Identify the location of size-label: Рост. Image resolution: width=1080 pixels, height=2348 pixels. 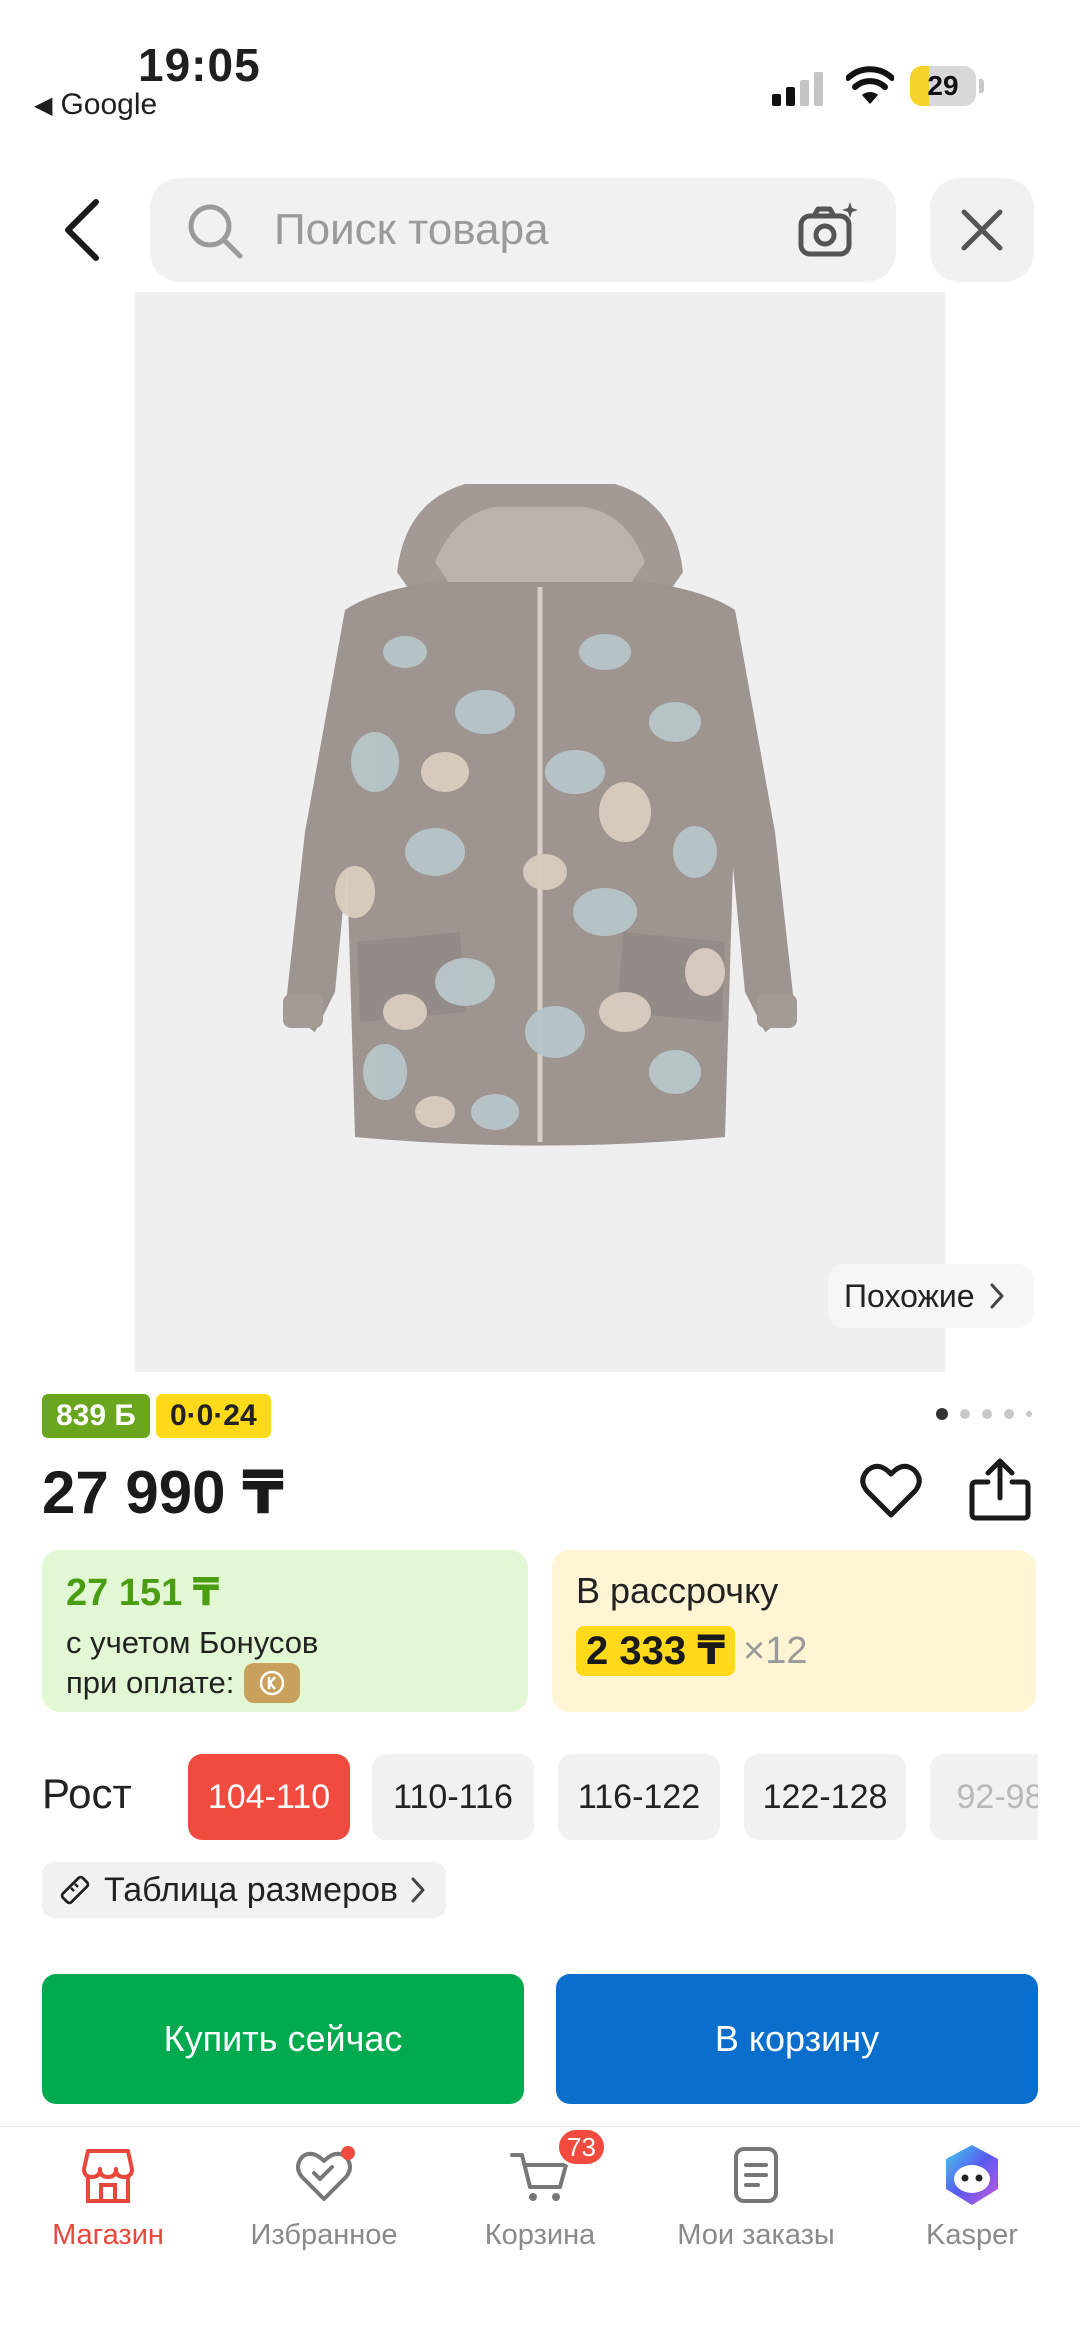
(87, 1793).